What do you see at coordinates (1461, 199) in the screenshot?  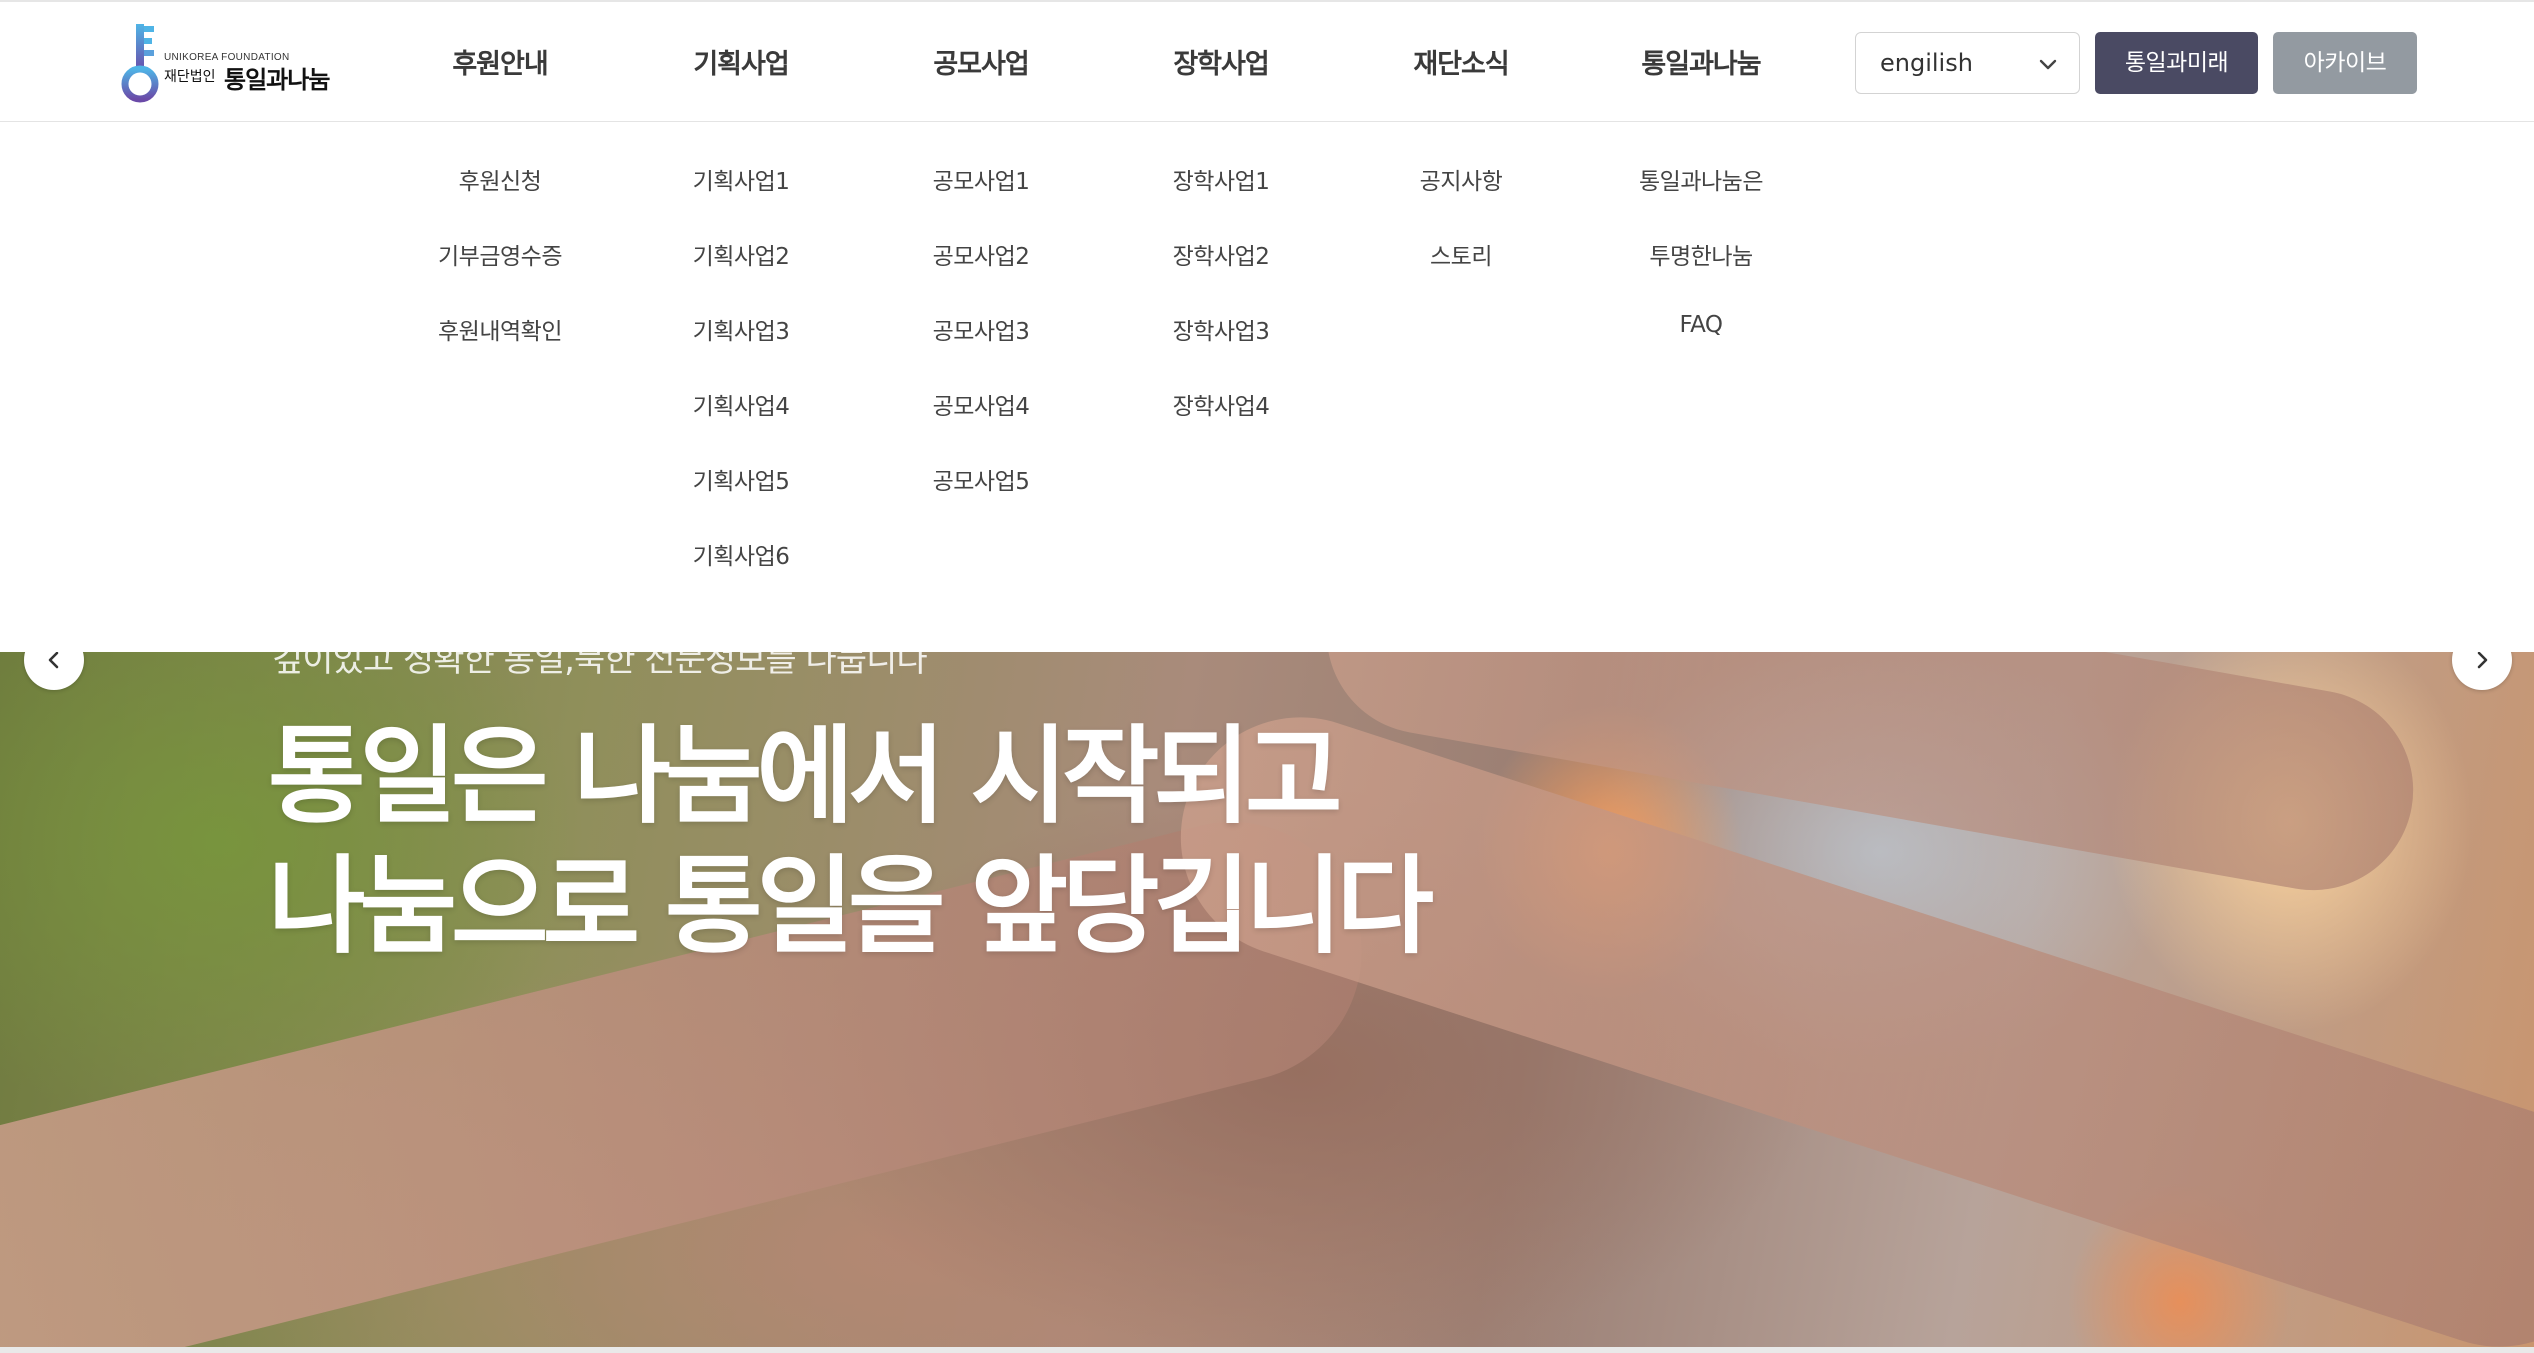 I see `submenu-item: 공지사항` at bounding box center [1461, 199].